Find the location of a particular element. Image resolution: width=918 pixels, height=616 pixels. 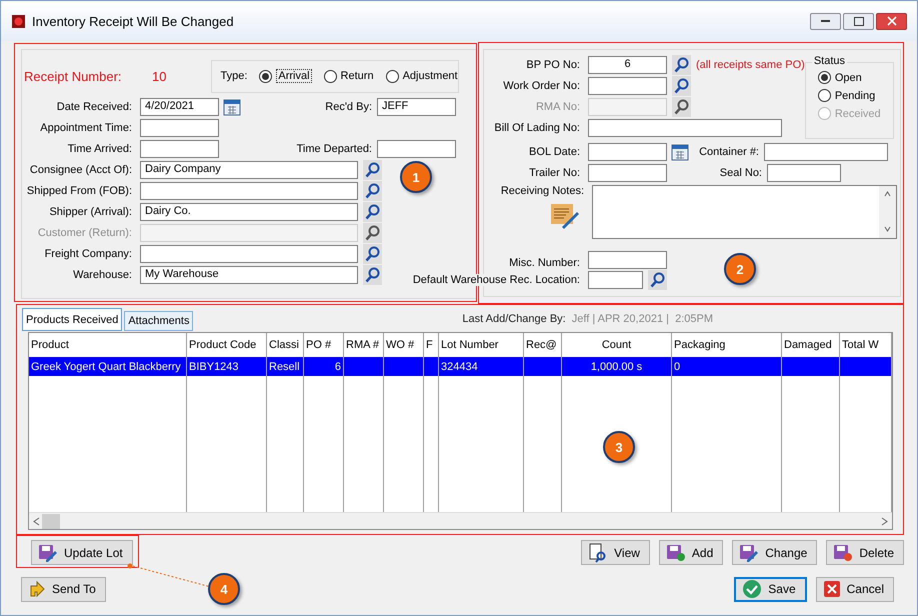

table-cell: 0 is located at coordinates (726, 366).